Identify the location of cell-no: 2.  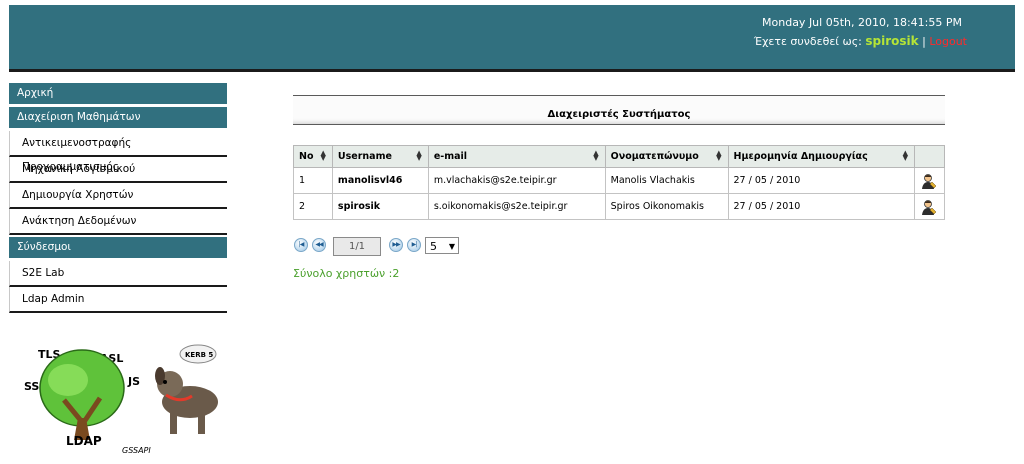
(313, 206).